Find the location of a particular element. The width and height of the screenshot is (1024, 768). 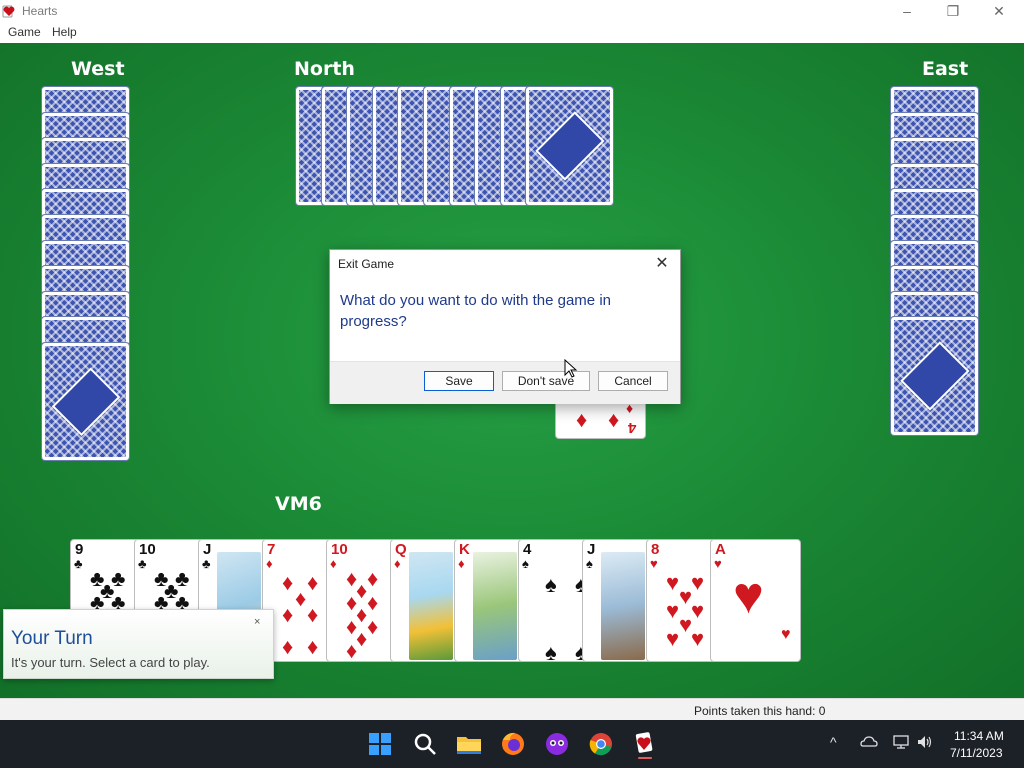

played-card-suit: ♦ is located at coordinates (582, 419).